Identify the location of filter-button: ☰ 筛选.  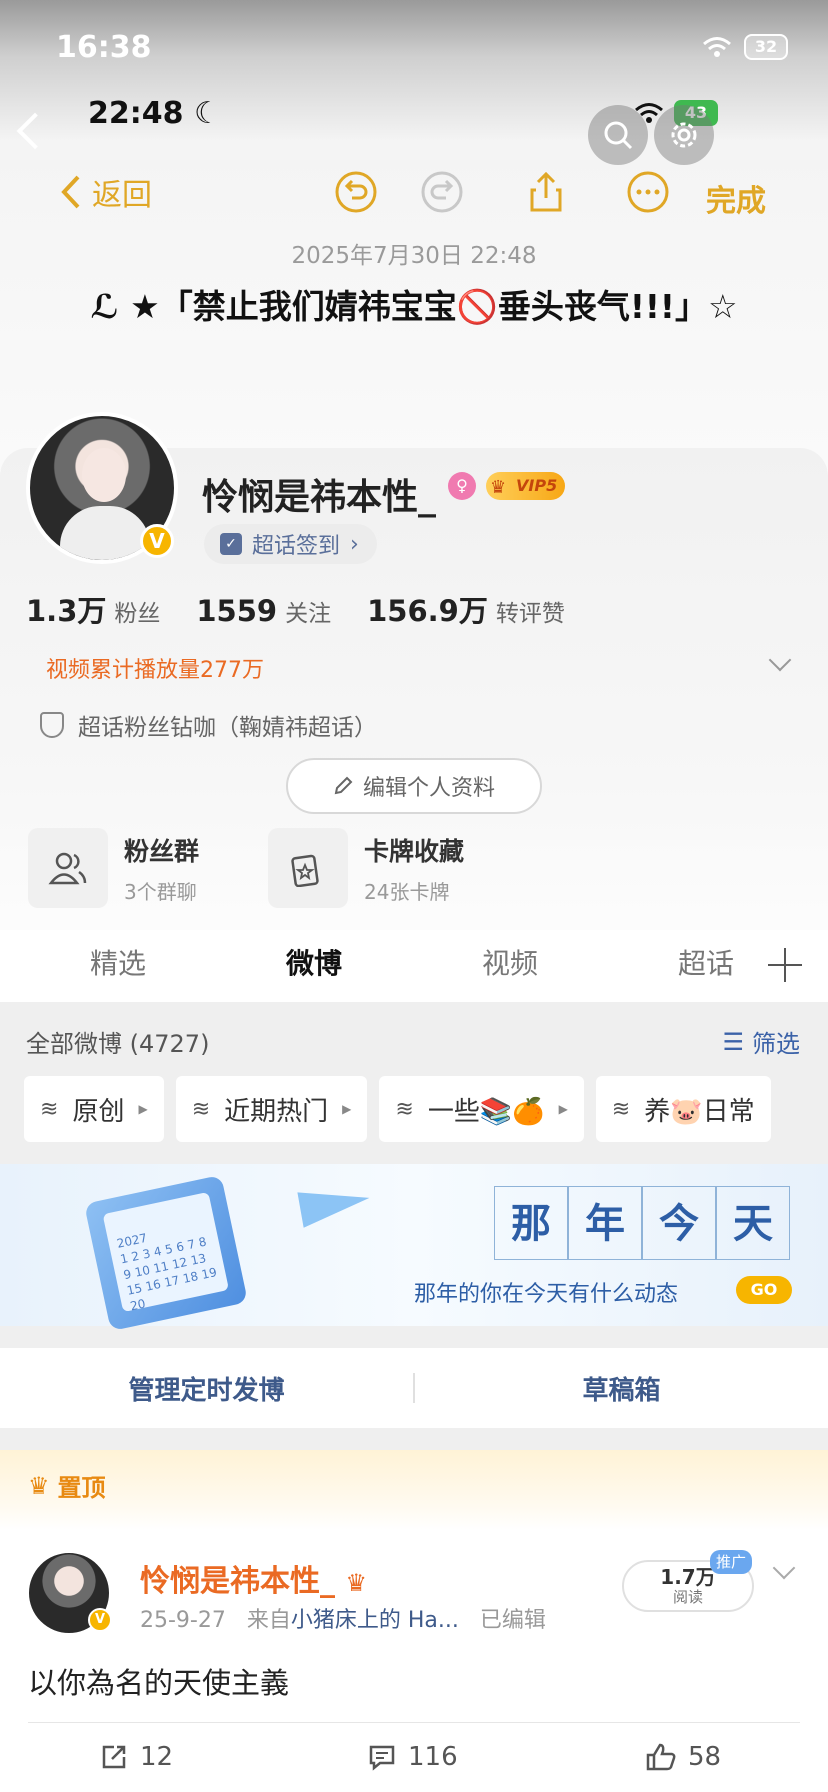
(761, 1041).